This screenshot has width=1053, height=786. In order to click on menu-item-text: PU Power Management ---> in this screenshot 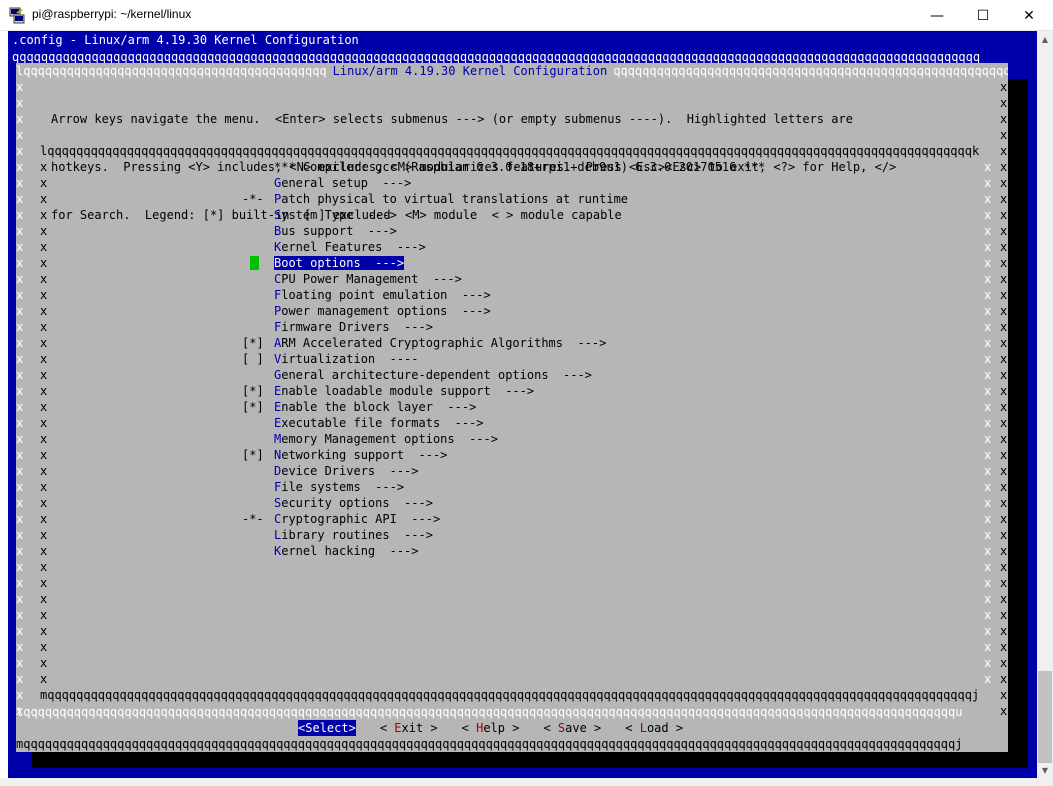, I will do `click(371, 279)`.